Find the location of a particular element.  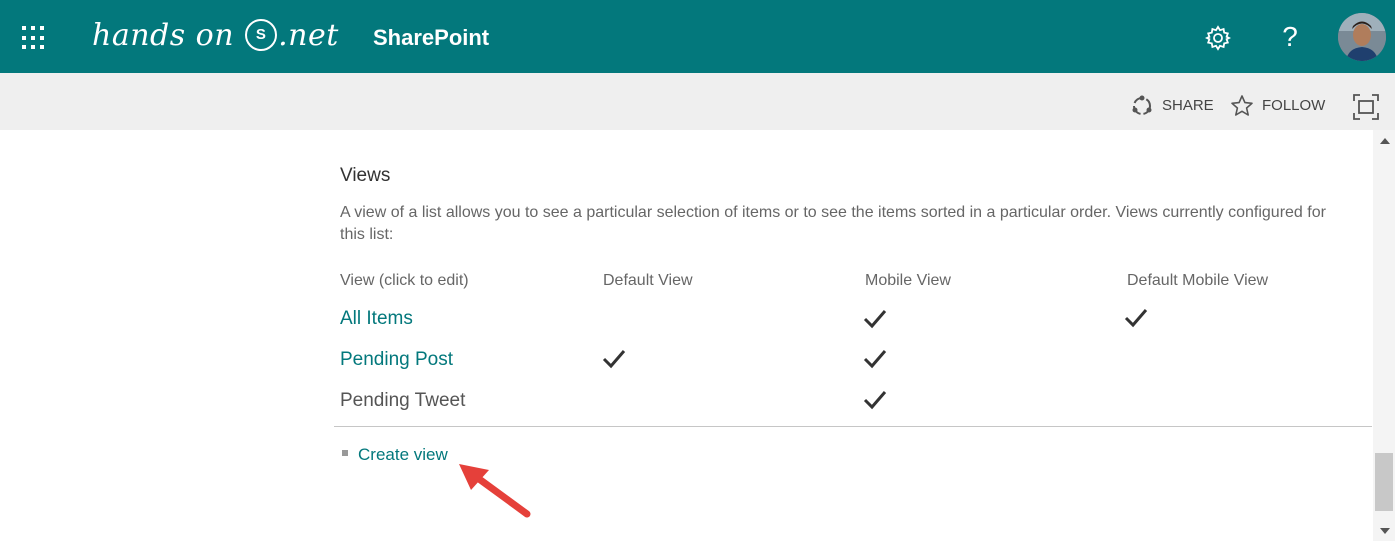

scroll-up-arrow-icon is located at coordinates (1385, 141).